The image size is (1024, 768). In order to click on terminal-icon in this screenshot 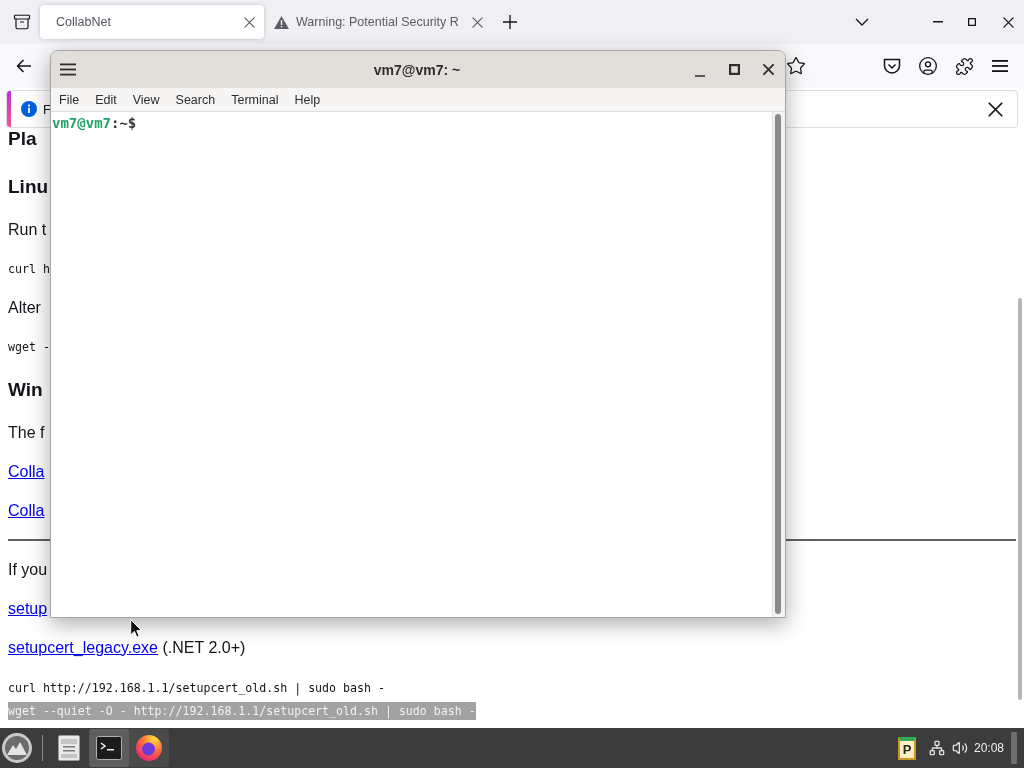, I will do `click(109, 748)`.